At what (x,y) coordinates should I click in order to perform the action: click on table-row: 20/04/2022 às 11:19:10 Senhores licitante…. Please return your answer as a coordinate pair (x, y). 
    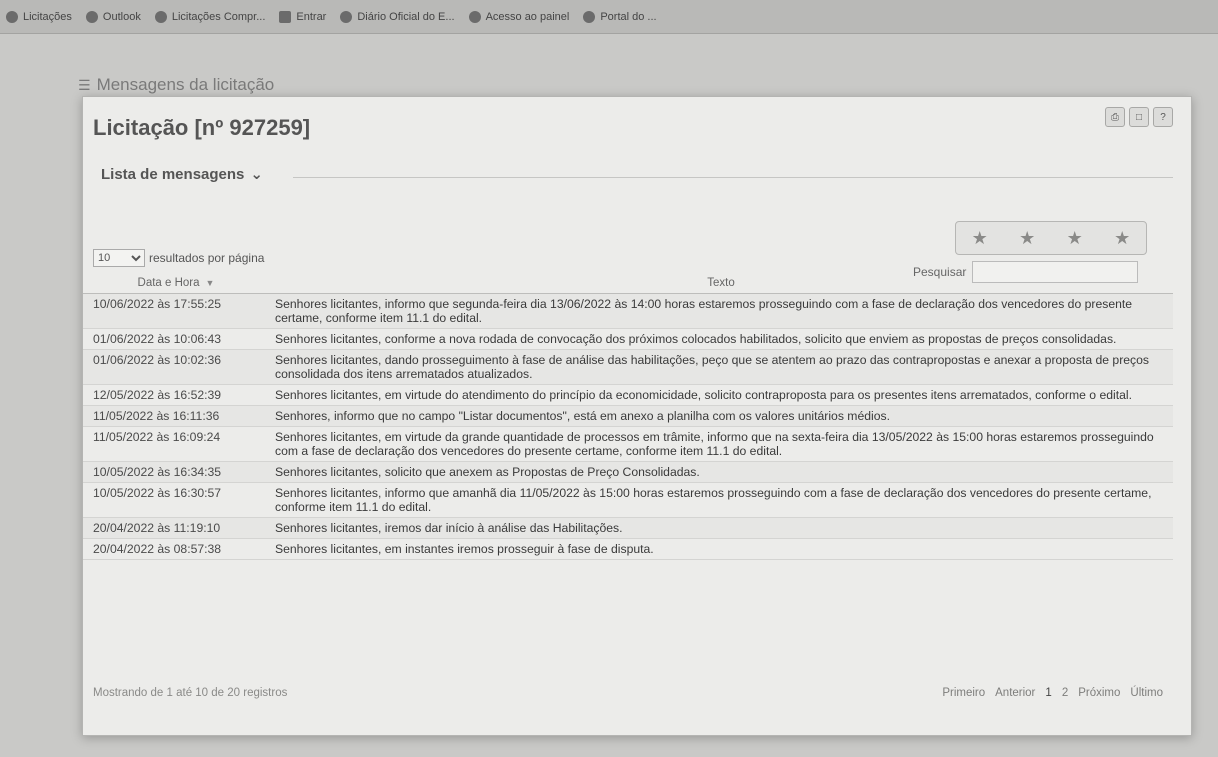
    Looking at the image, I should click on (628, 528).